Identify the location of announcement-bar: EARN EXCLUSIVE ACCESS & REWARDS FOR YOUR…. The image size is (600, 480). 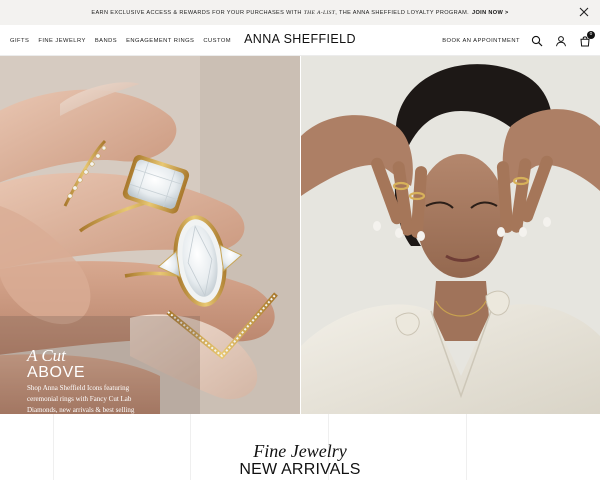
(300, 12).